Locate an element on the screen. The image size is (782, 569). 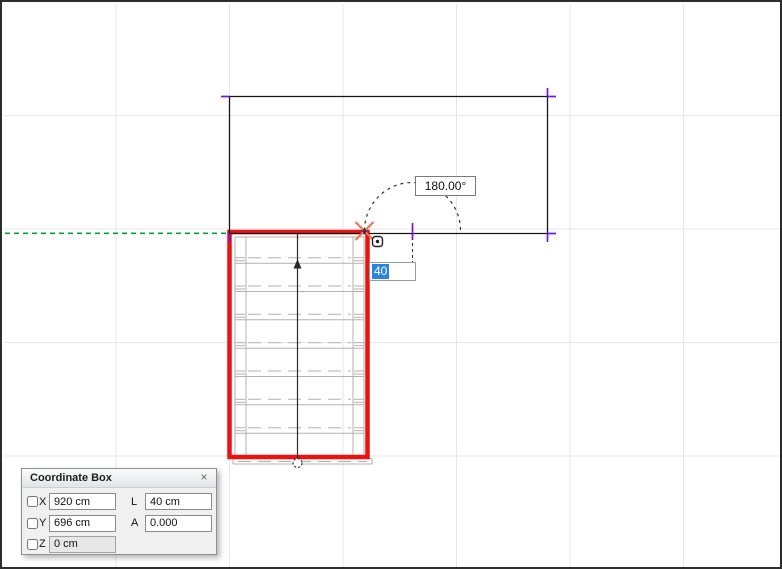
coordinate-box-title: Coordinate Box is located at coordinates (71, 478).